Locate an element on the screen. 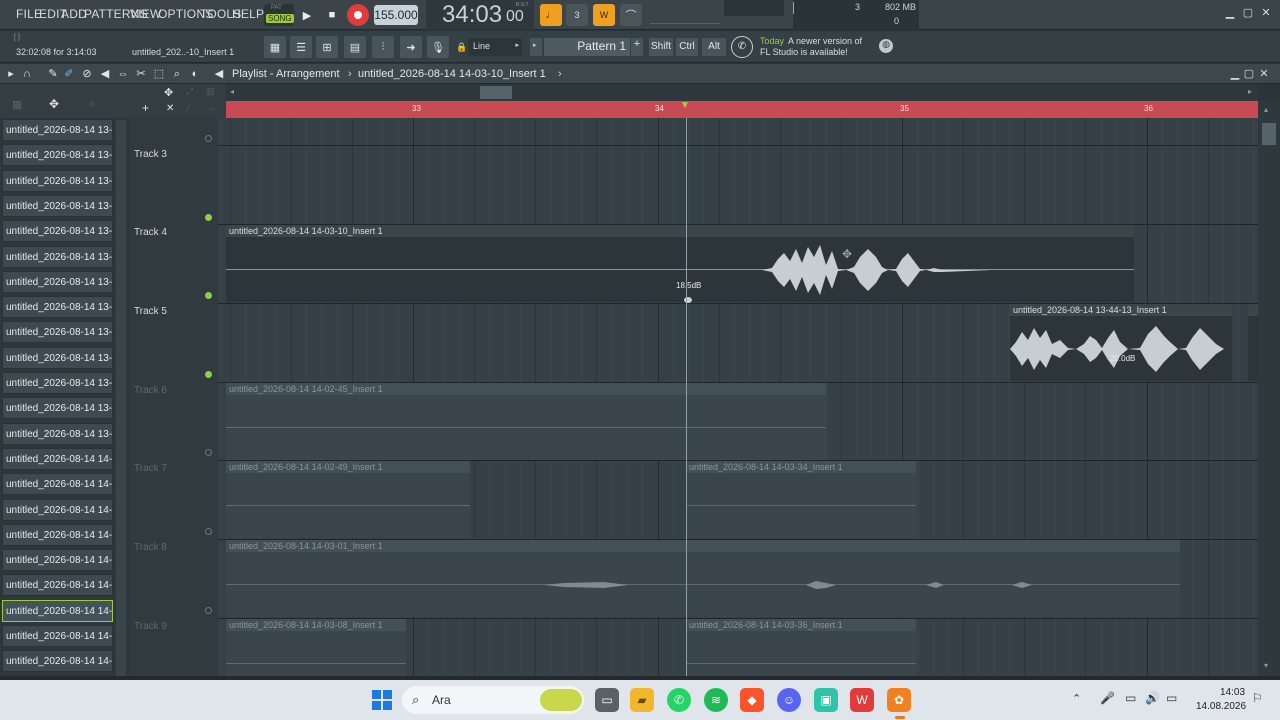 Image resolution: width=1280 pixels, height=720 pixels. timeline-scroll-thumb is located at coordinates (496, 92).